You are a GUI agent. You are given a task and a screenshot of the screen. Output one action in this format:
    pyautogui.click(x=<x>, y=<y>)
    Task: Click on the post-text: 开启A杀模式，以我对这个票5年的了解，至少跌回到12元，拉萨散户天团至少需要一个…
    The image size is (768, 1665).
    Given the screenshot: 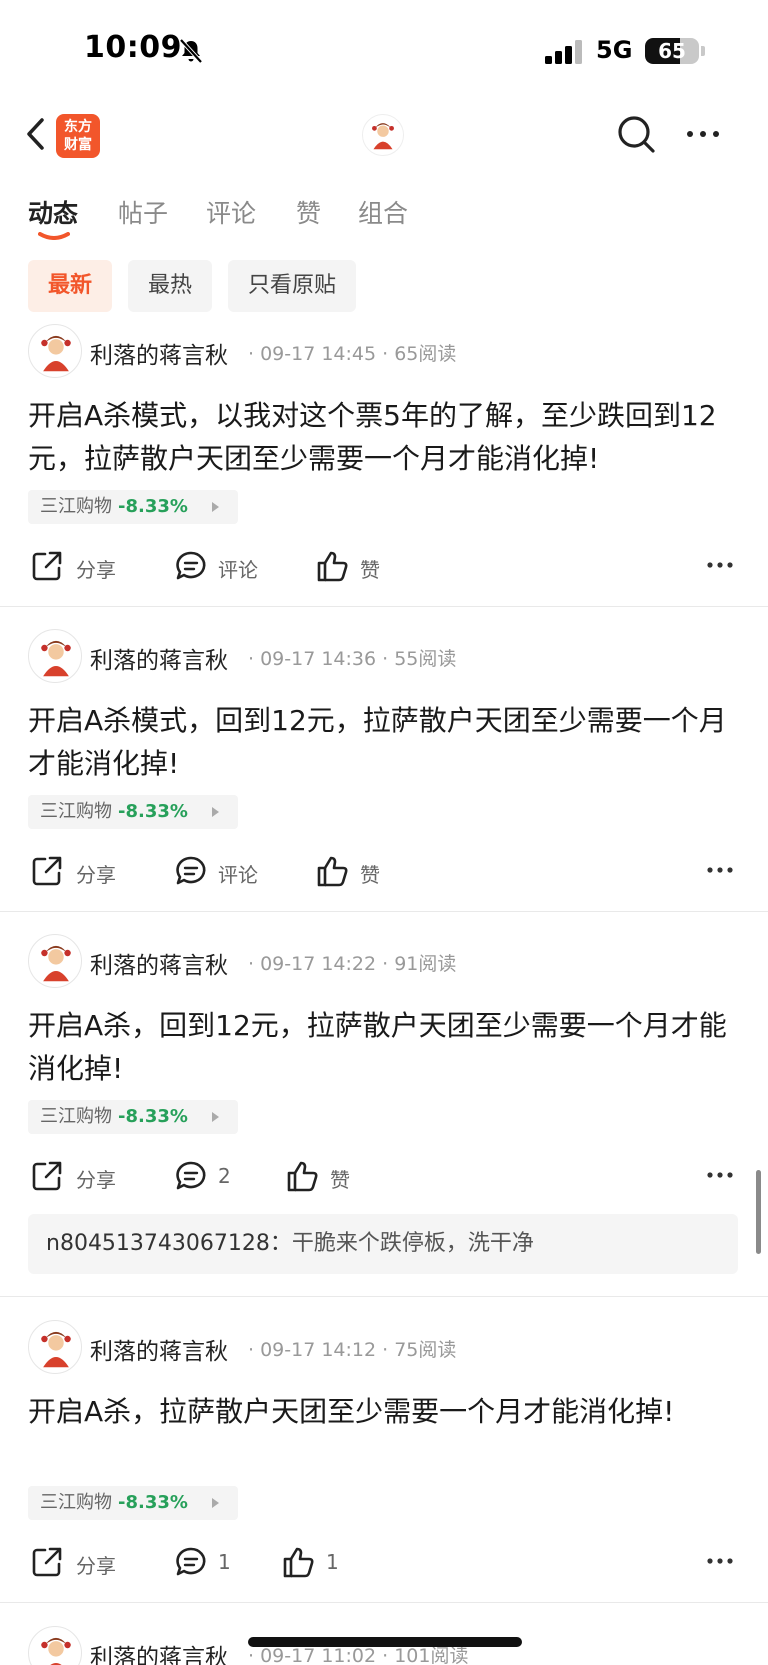 What is the action you would take?
    pyautogui.click(x=384, y=437)
    